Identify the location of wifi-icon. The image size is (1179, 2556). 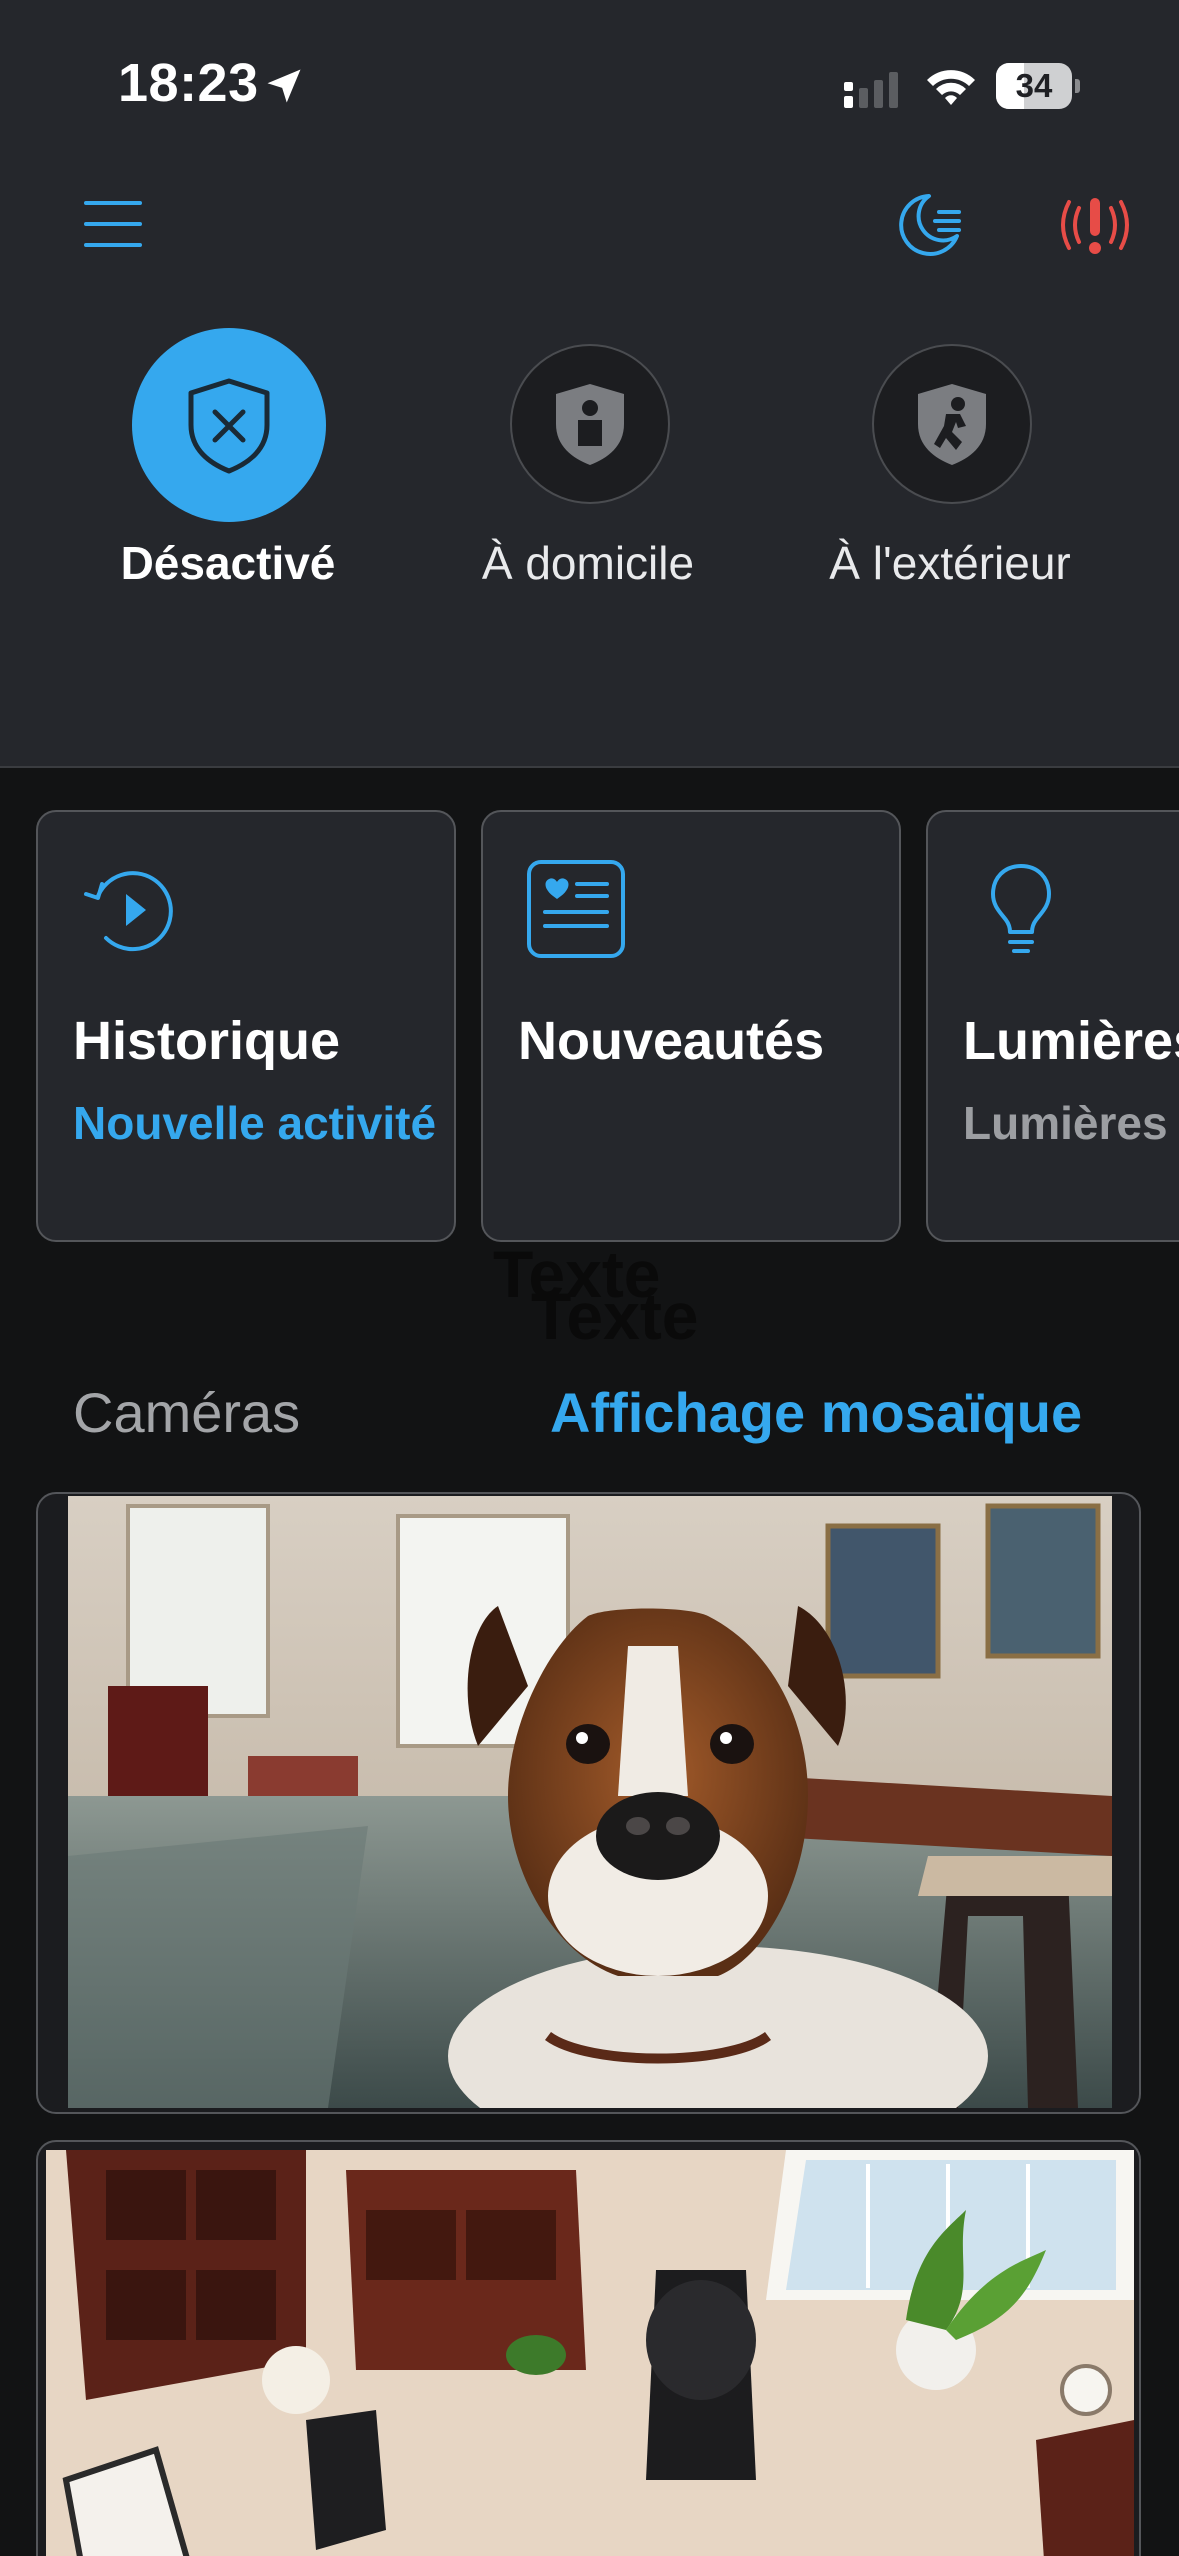
(951, 87).